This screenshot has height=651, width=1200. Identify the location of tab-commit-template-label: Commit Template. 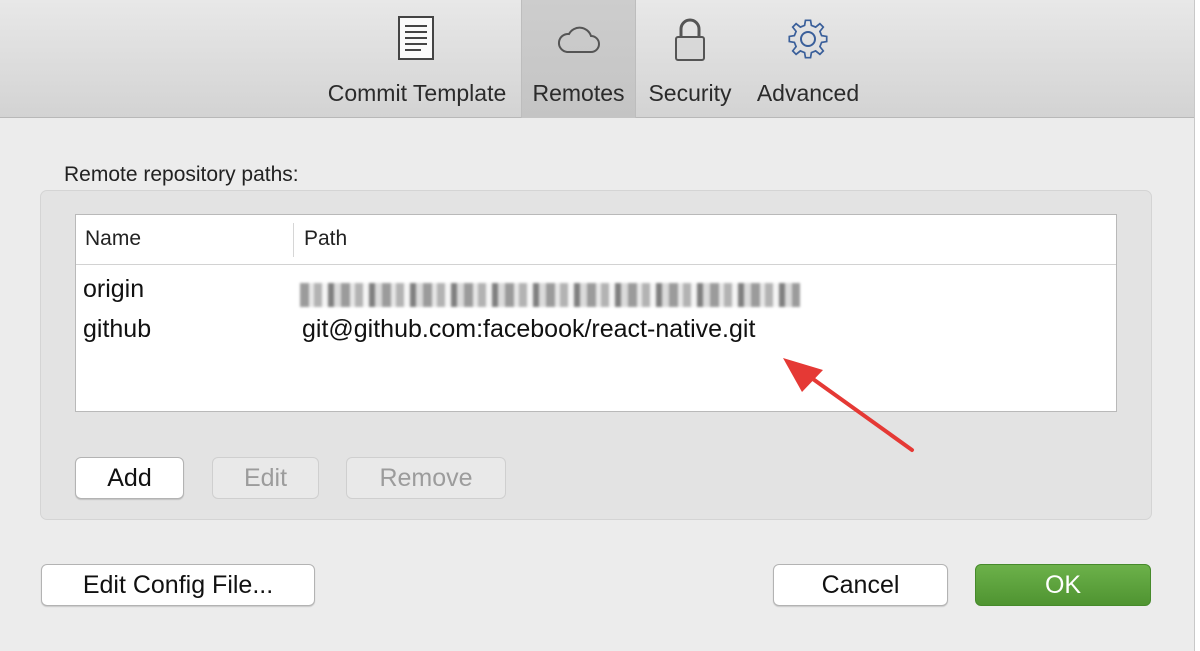
(417, 93).